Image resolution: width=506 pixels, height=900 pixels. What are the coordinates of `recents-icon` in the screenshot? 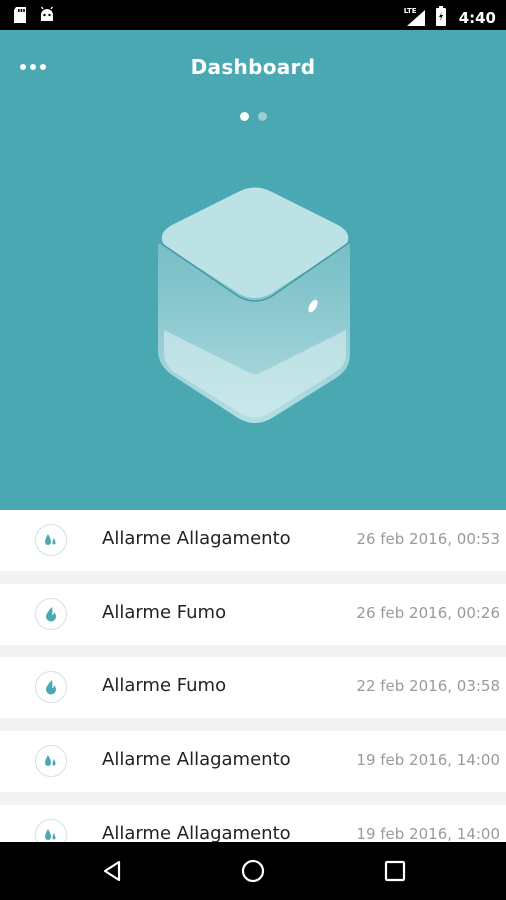 It's located at (395, 871).